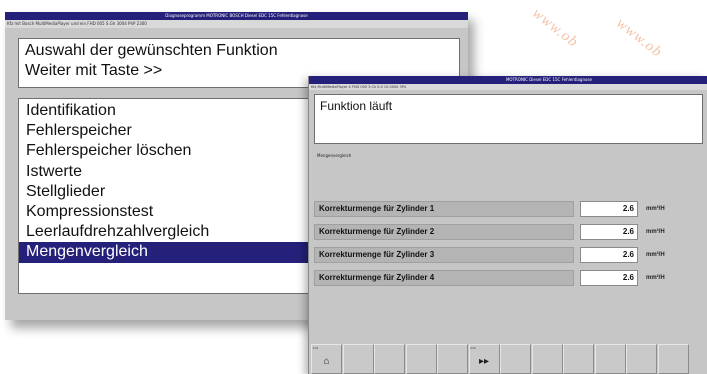  What do you see at coordinates (473, 348) in the screenshot?
I see `function-key-label: Fn6` at bounding box center [473, 348].